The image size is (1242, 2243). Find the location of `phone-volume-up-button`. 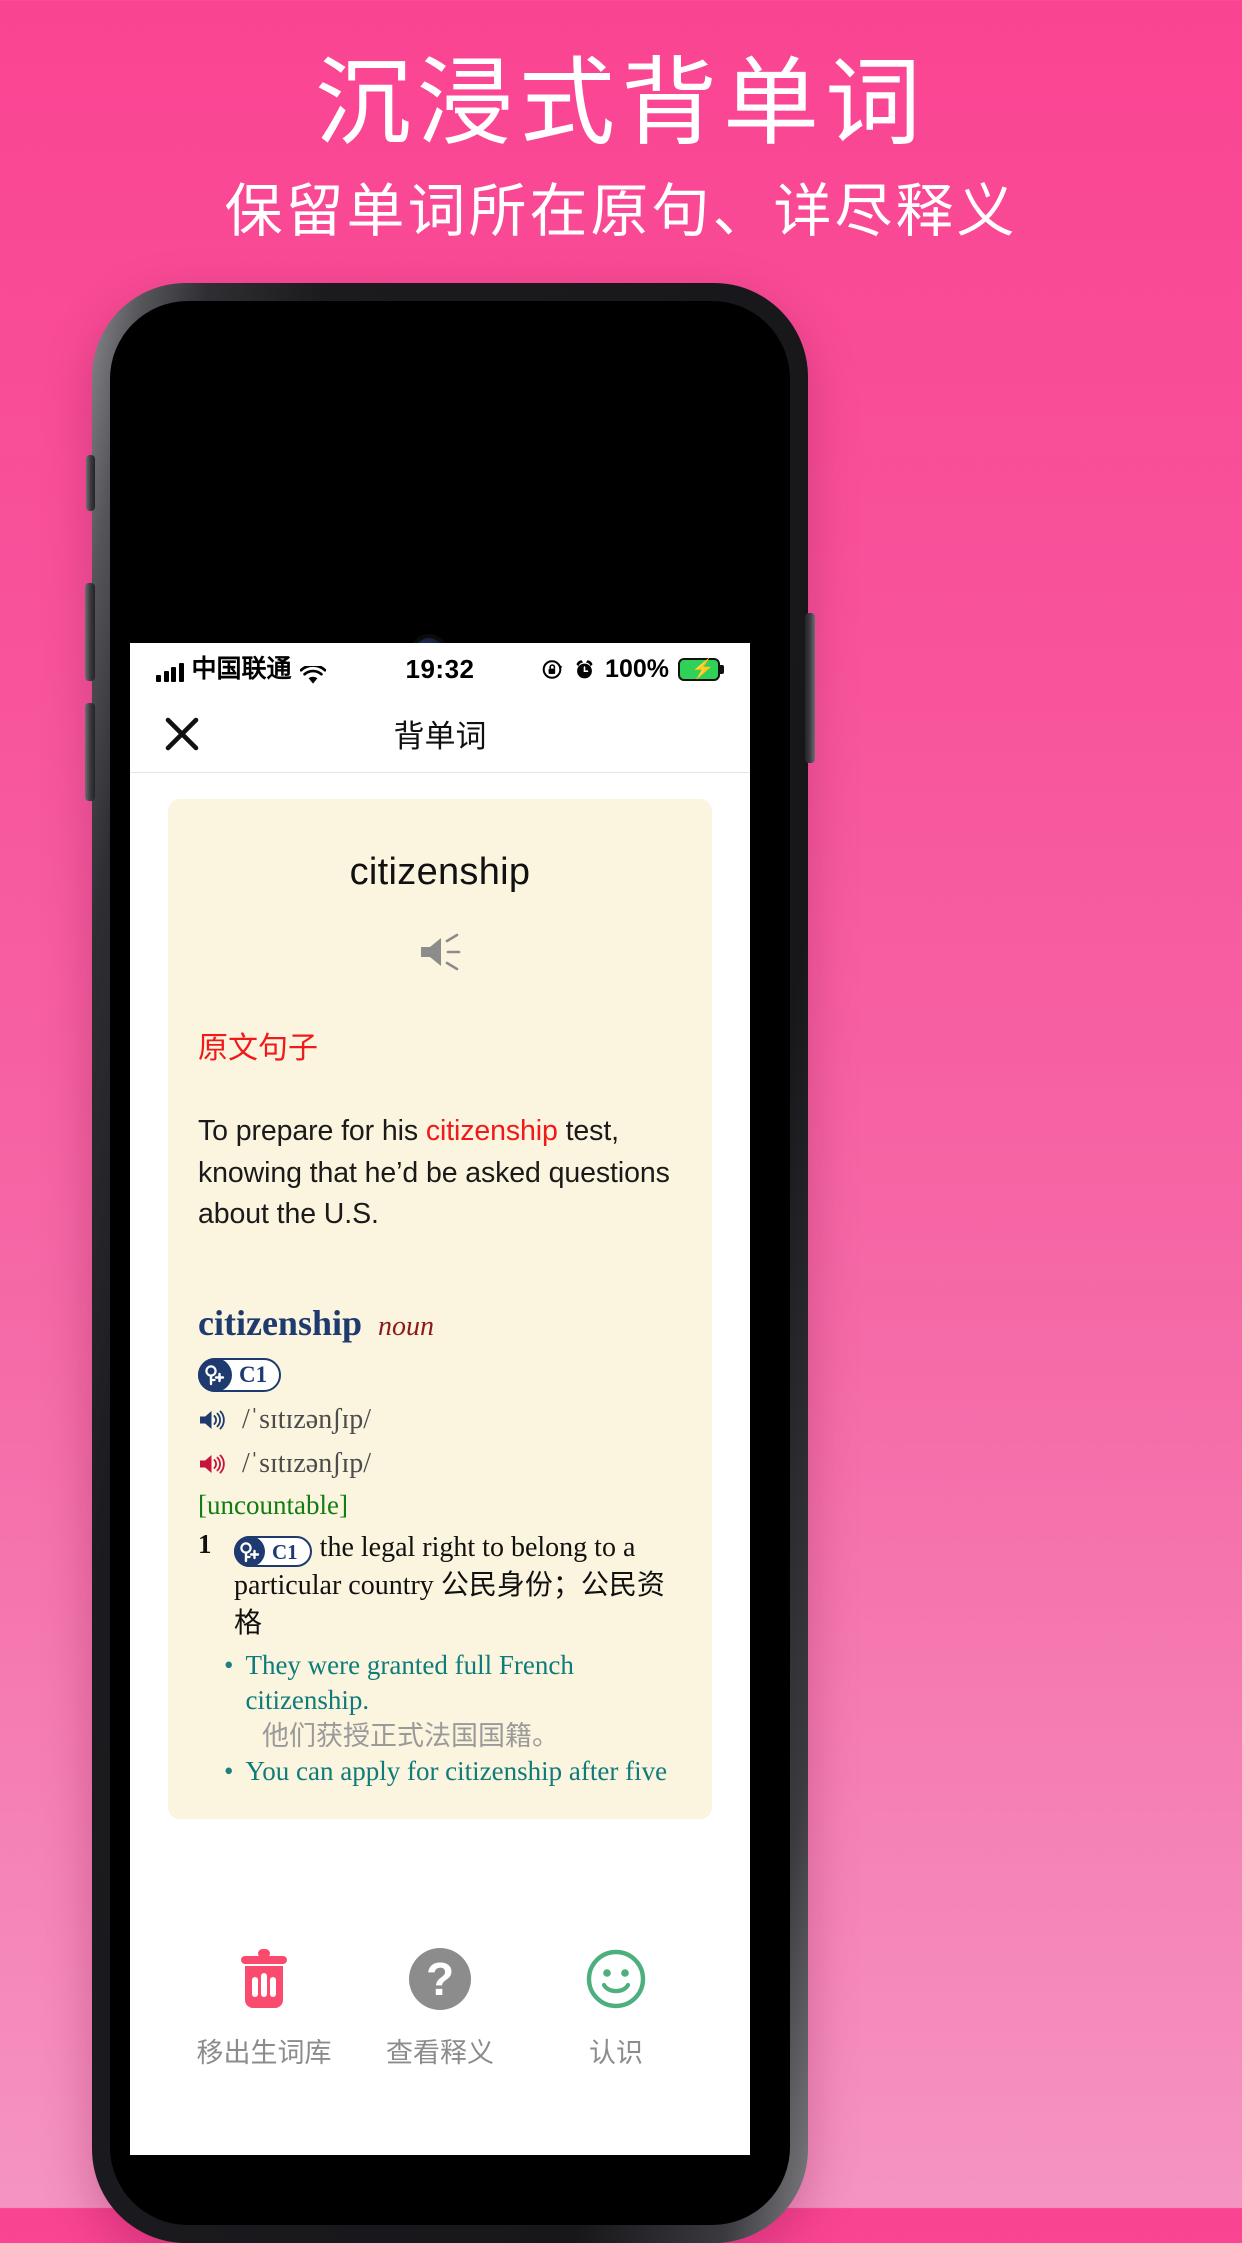

phone-volume-up-button is located at coordinates (90, 632).